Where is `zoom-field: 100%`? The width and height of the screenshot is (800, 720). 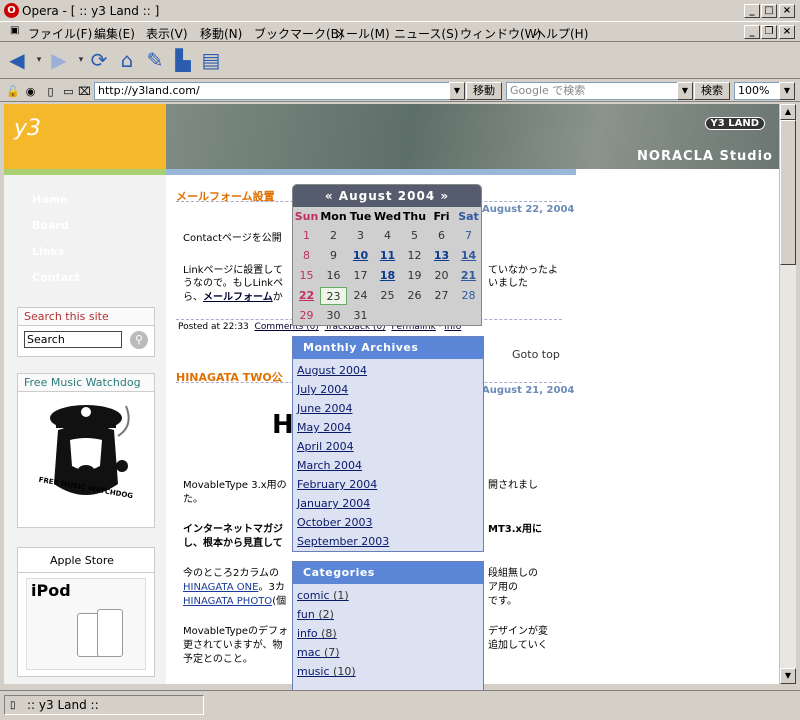 zoom-field: 100% is located at coordinates (757, 91).